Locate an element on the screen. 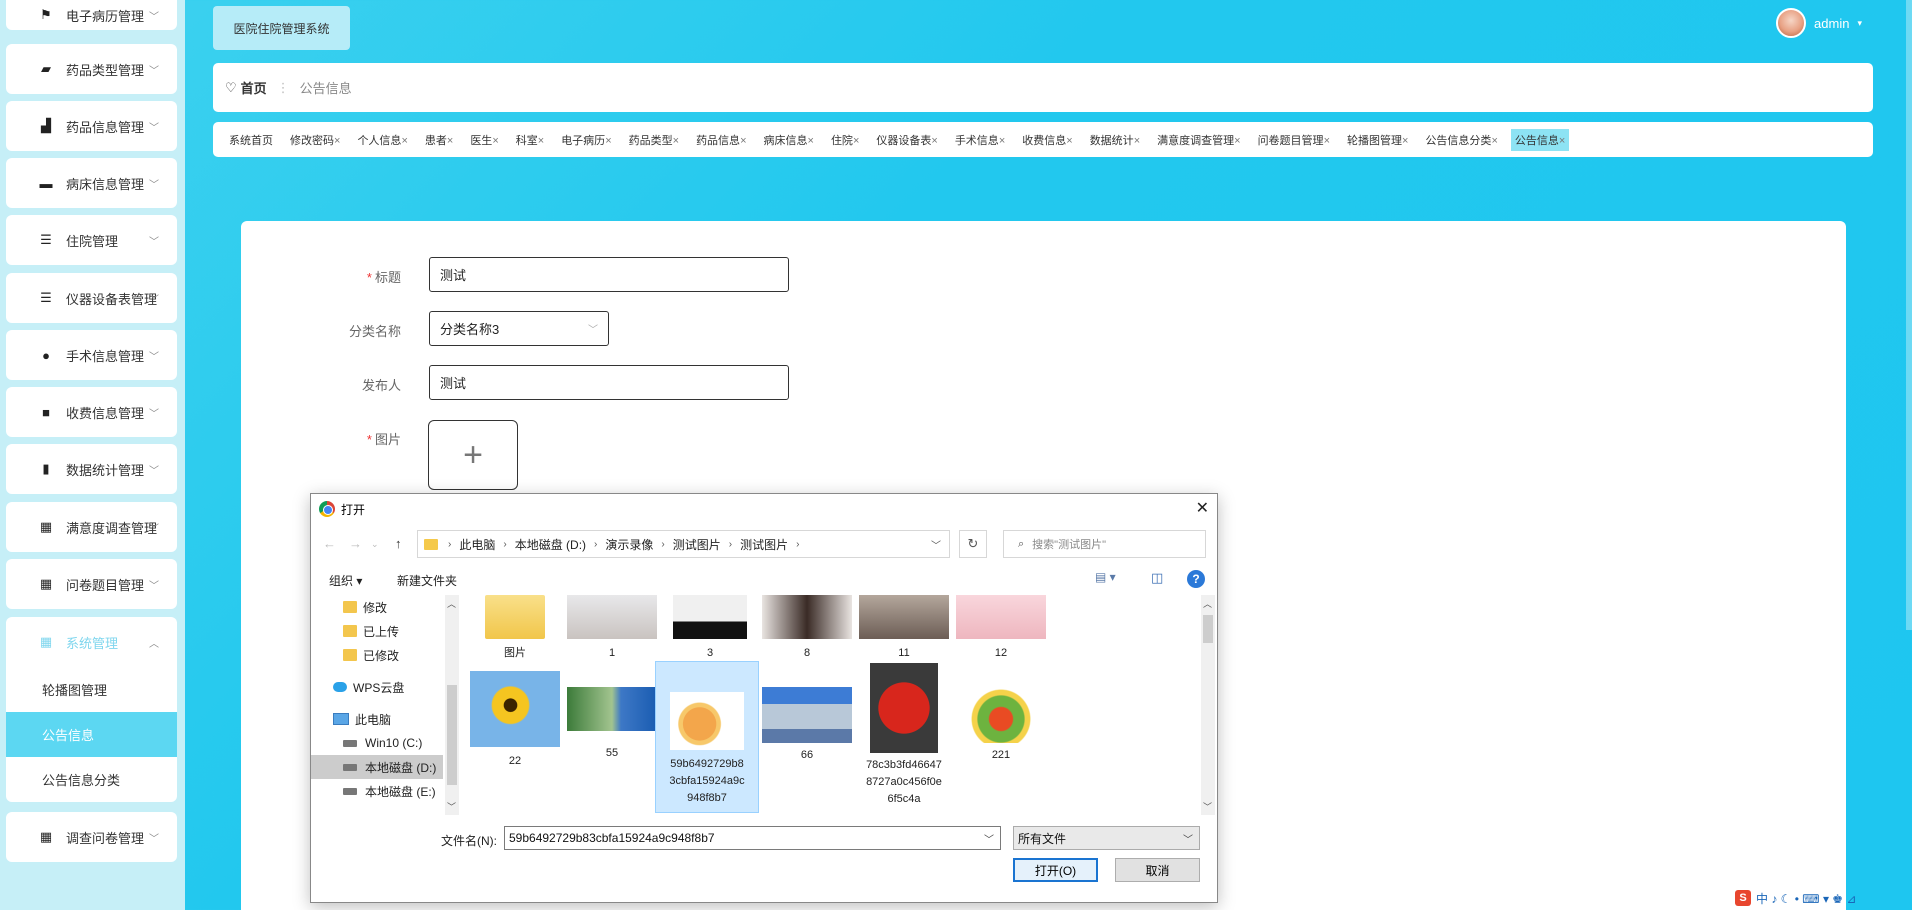  sidebar-item-2: ▰ 药品类型管理 ﹀ is located at coordinates (91, 69).